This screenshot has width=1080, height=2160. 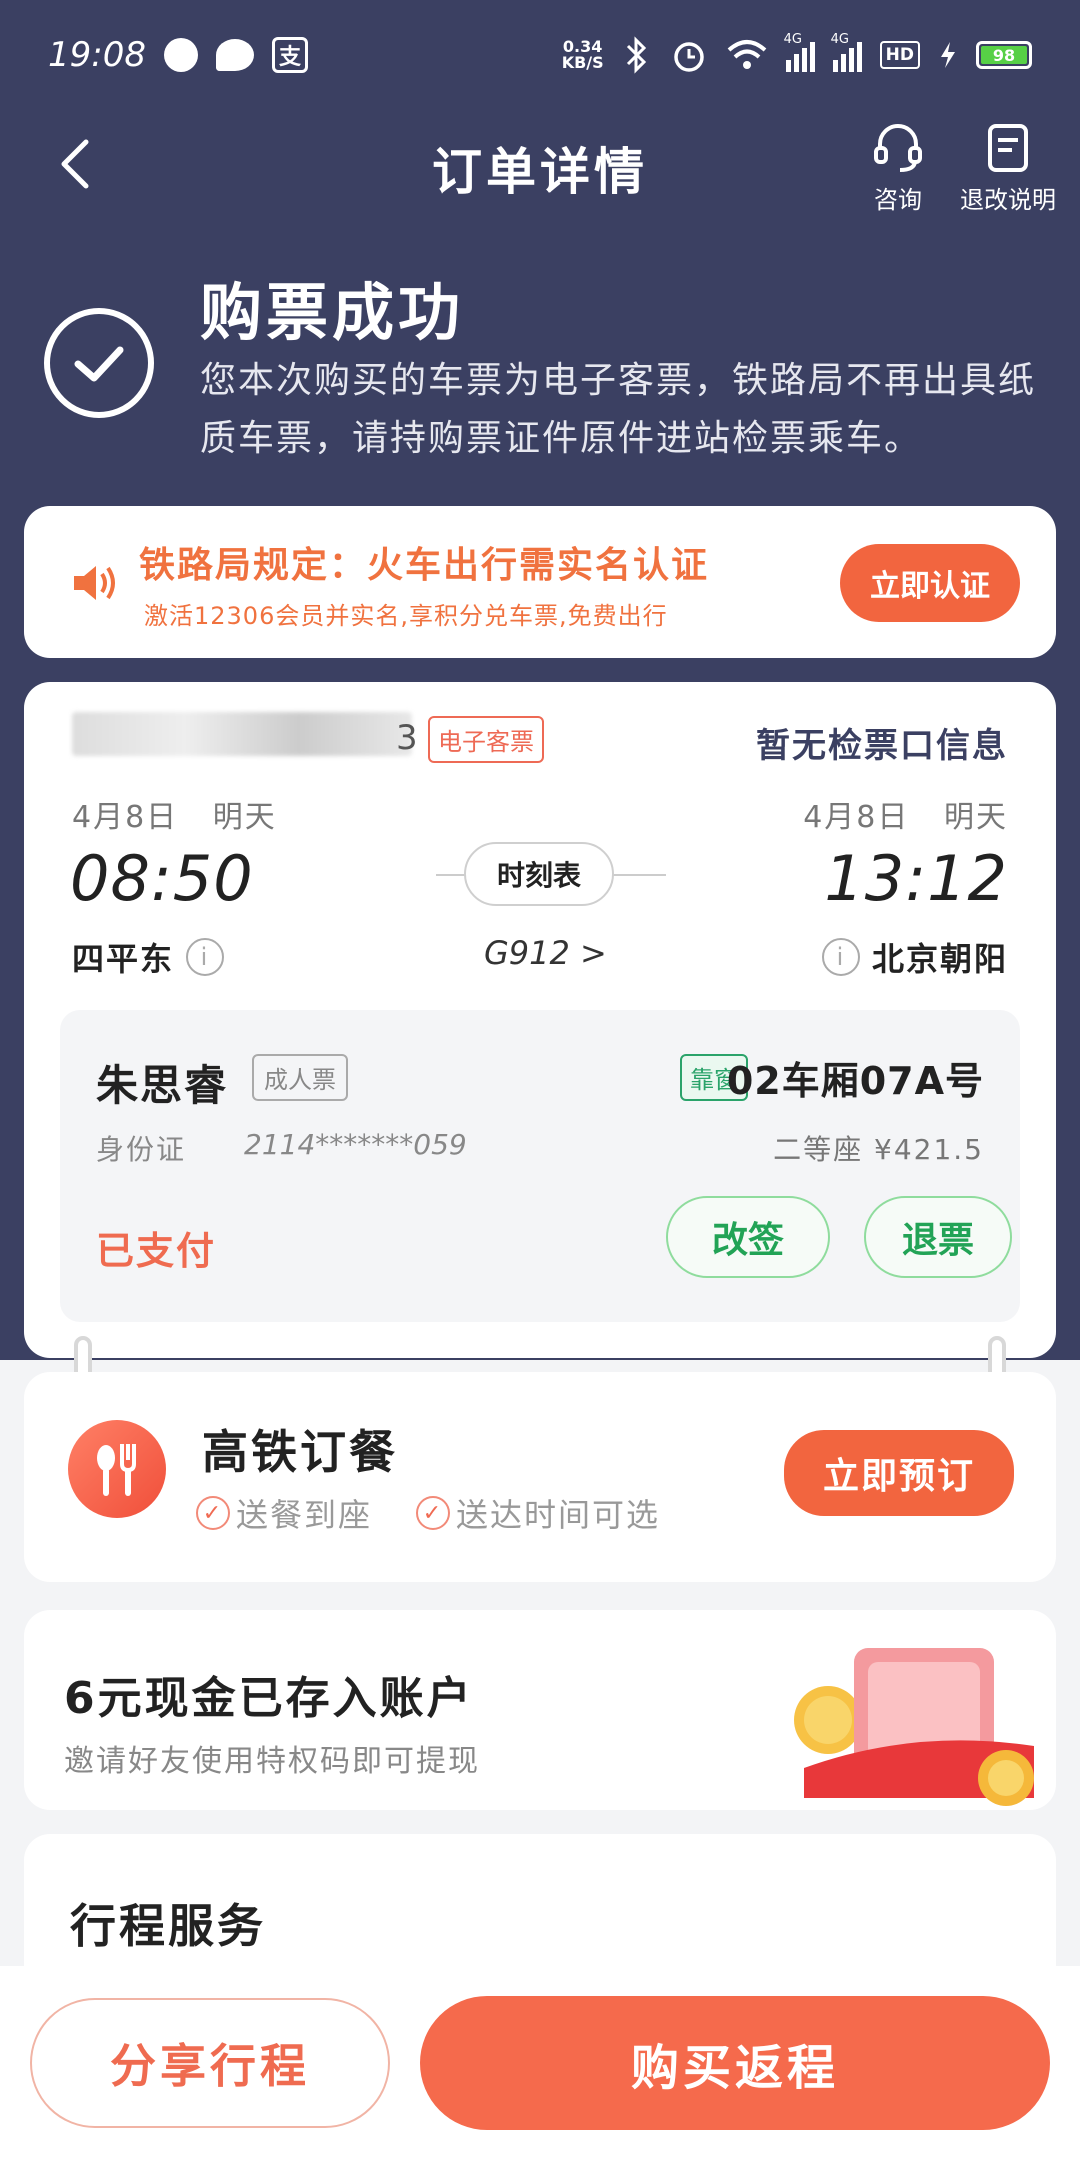 I want to click on departure-time: 08:50, so click(x=162, y=878).